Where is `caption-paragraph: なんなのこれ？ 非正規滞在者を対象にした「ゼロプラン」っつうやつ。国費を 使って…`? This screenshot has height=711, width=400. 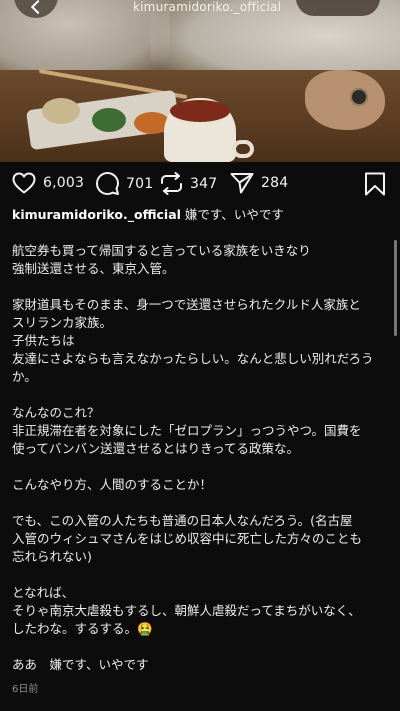 caption-paragraph: なんなのこれ？ 非正規滞在者を対象にした「ゼロプラン」っつうやつ。国費を 使って… is located at coordinates (187, 430).